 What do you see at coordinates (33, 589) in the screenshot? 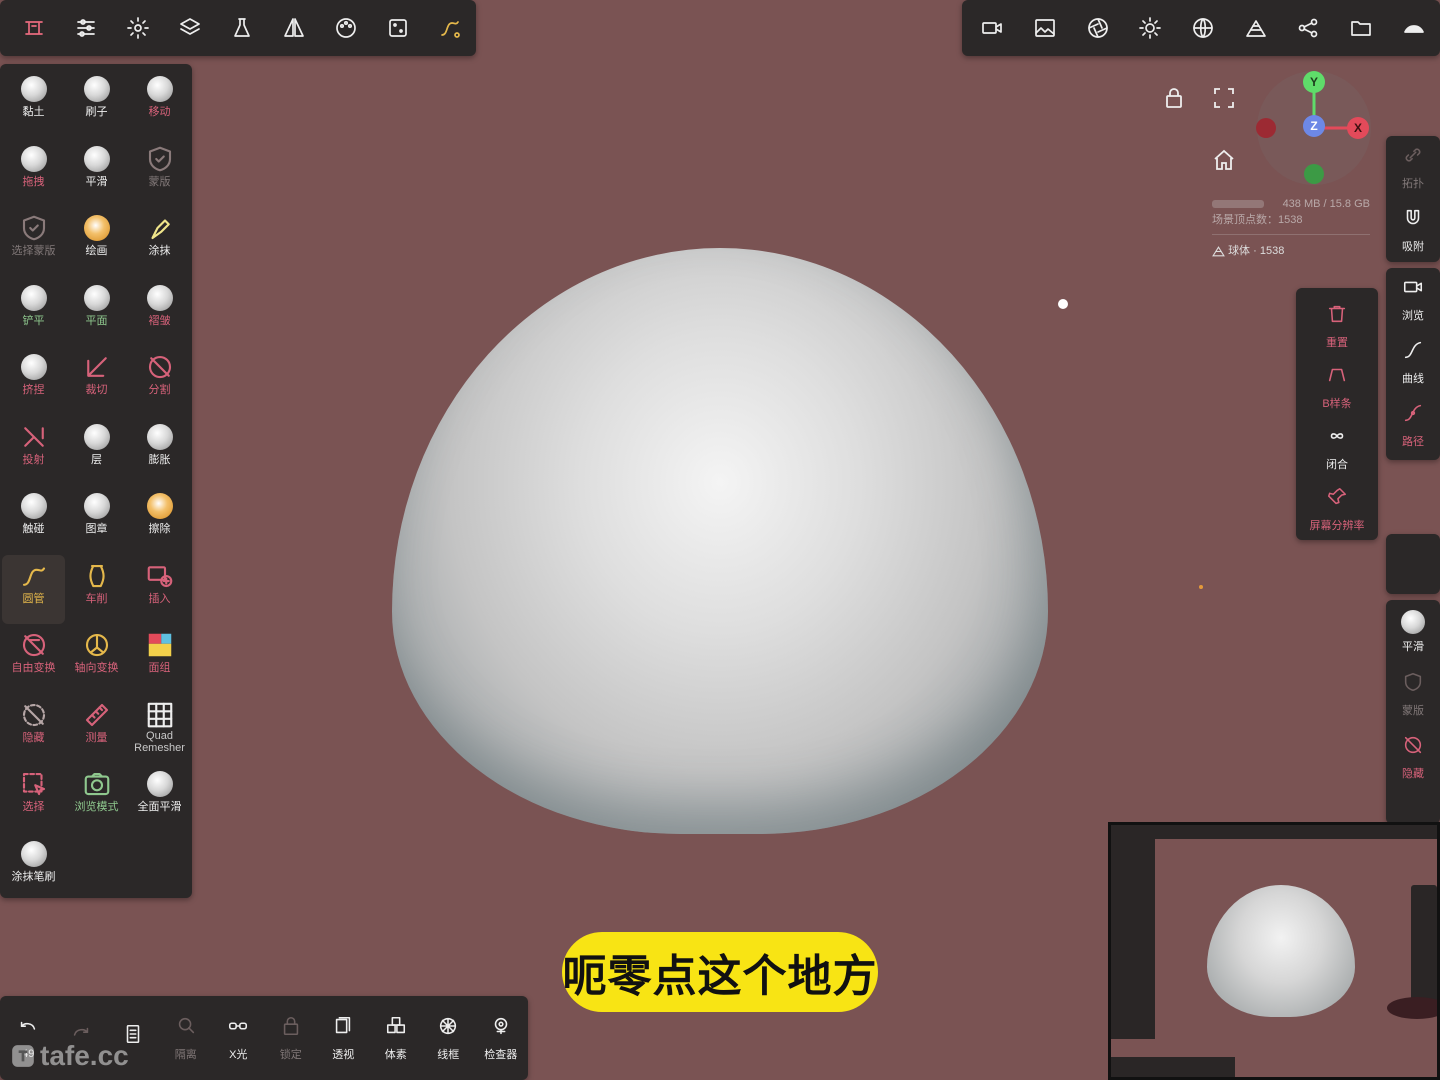
I see `tool-21: 圆管` at bounding box center [33, 589].